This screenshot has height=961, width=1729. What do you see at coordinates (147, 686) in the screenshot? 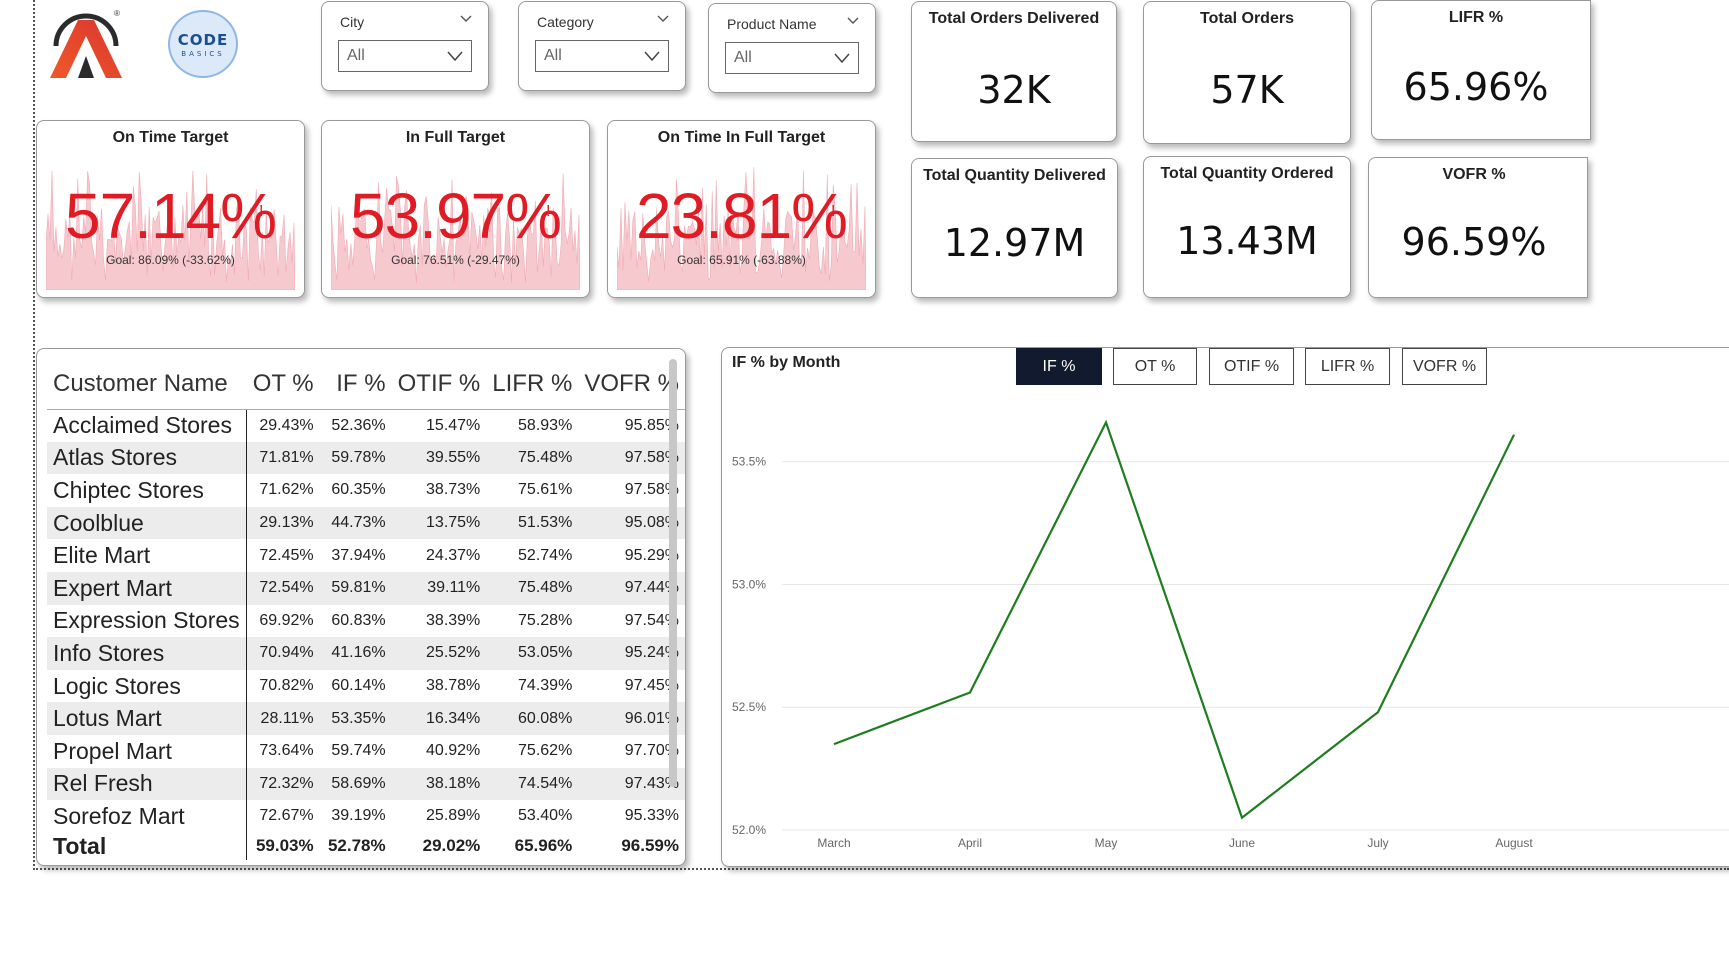
I see `cell-name: Logic Stores` at bounding box center [147, 686].